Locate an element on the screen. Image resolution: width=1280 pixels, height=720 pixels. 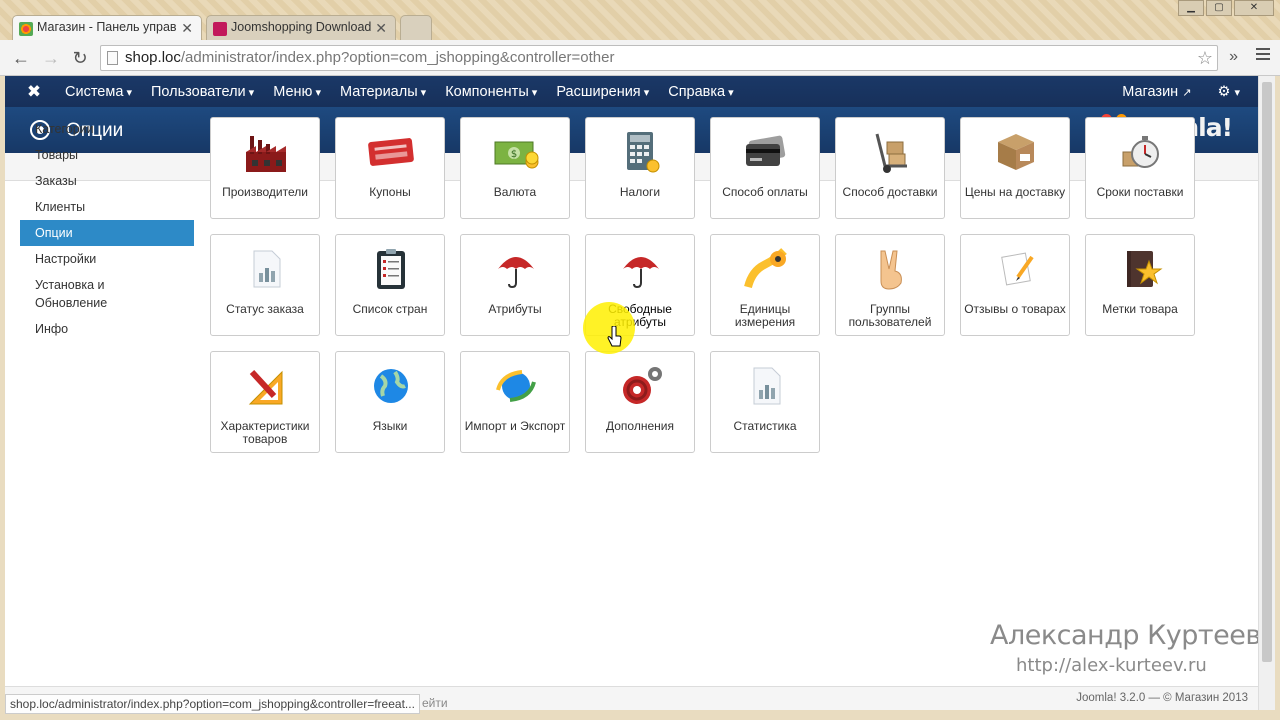
tab-title: Joomshopping Download is located at coordinates (301, 27).